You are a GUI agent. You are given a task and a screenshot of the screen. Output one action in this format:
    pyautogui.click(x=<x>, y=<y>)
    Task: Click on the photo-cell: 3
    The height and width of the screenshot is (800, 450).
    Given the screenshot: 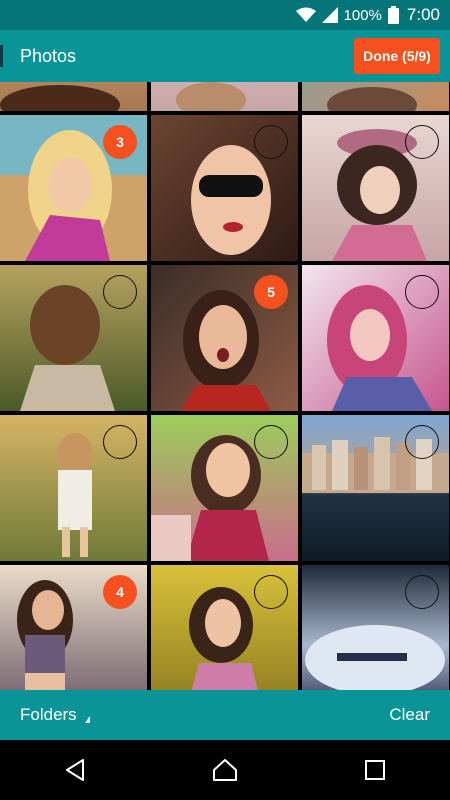 What is the action you would take?
    pyautogui.click(x=73, y=188)
    